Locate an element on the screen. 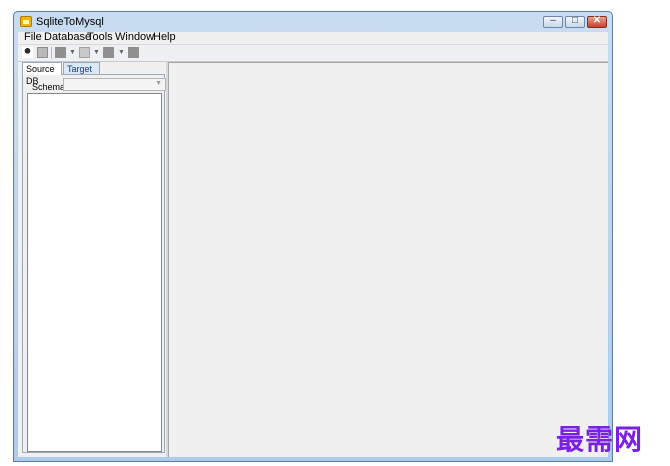  user-icon is located at coordinates (27, 52).